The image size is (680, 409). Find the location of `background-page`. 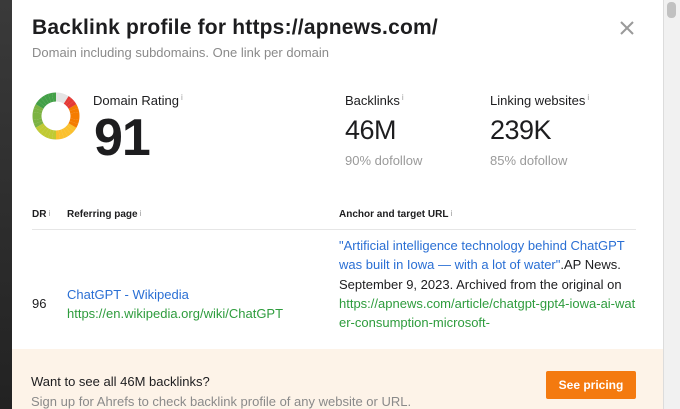

background-page is located at coordinates (6, 204).